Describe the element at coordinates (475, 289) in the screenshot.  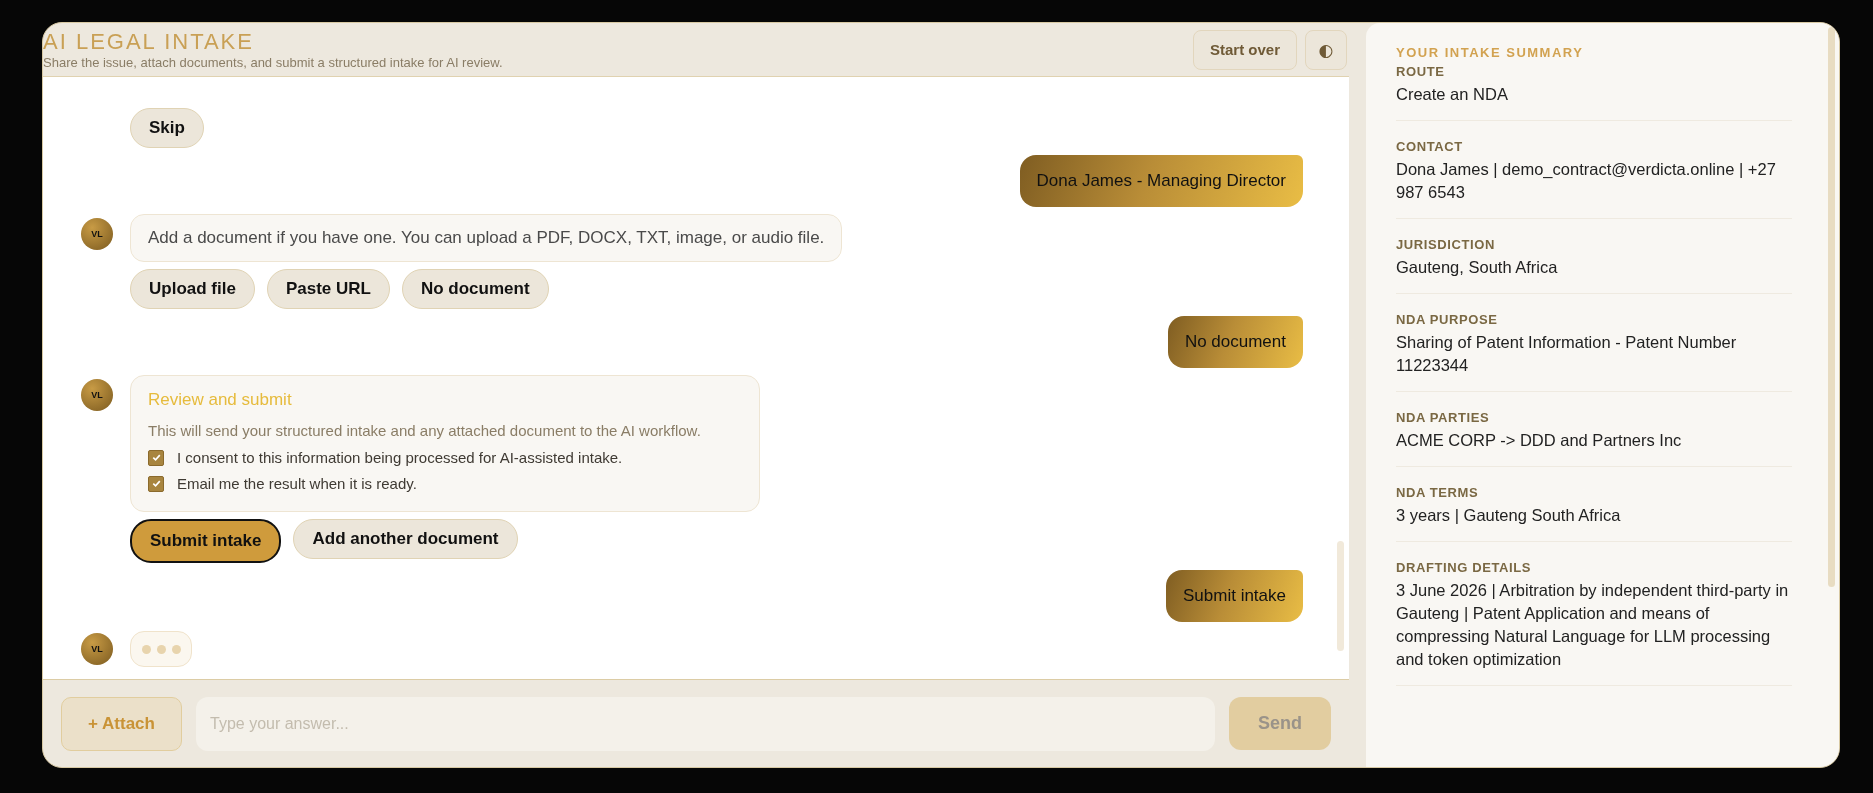
I see `option-button: No document` at that location.